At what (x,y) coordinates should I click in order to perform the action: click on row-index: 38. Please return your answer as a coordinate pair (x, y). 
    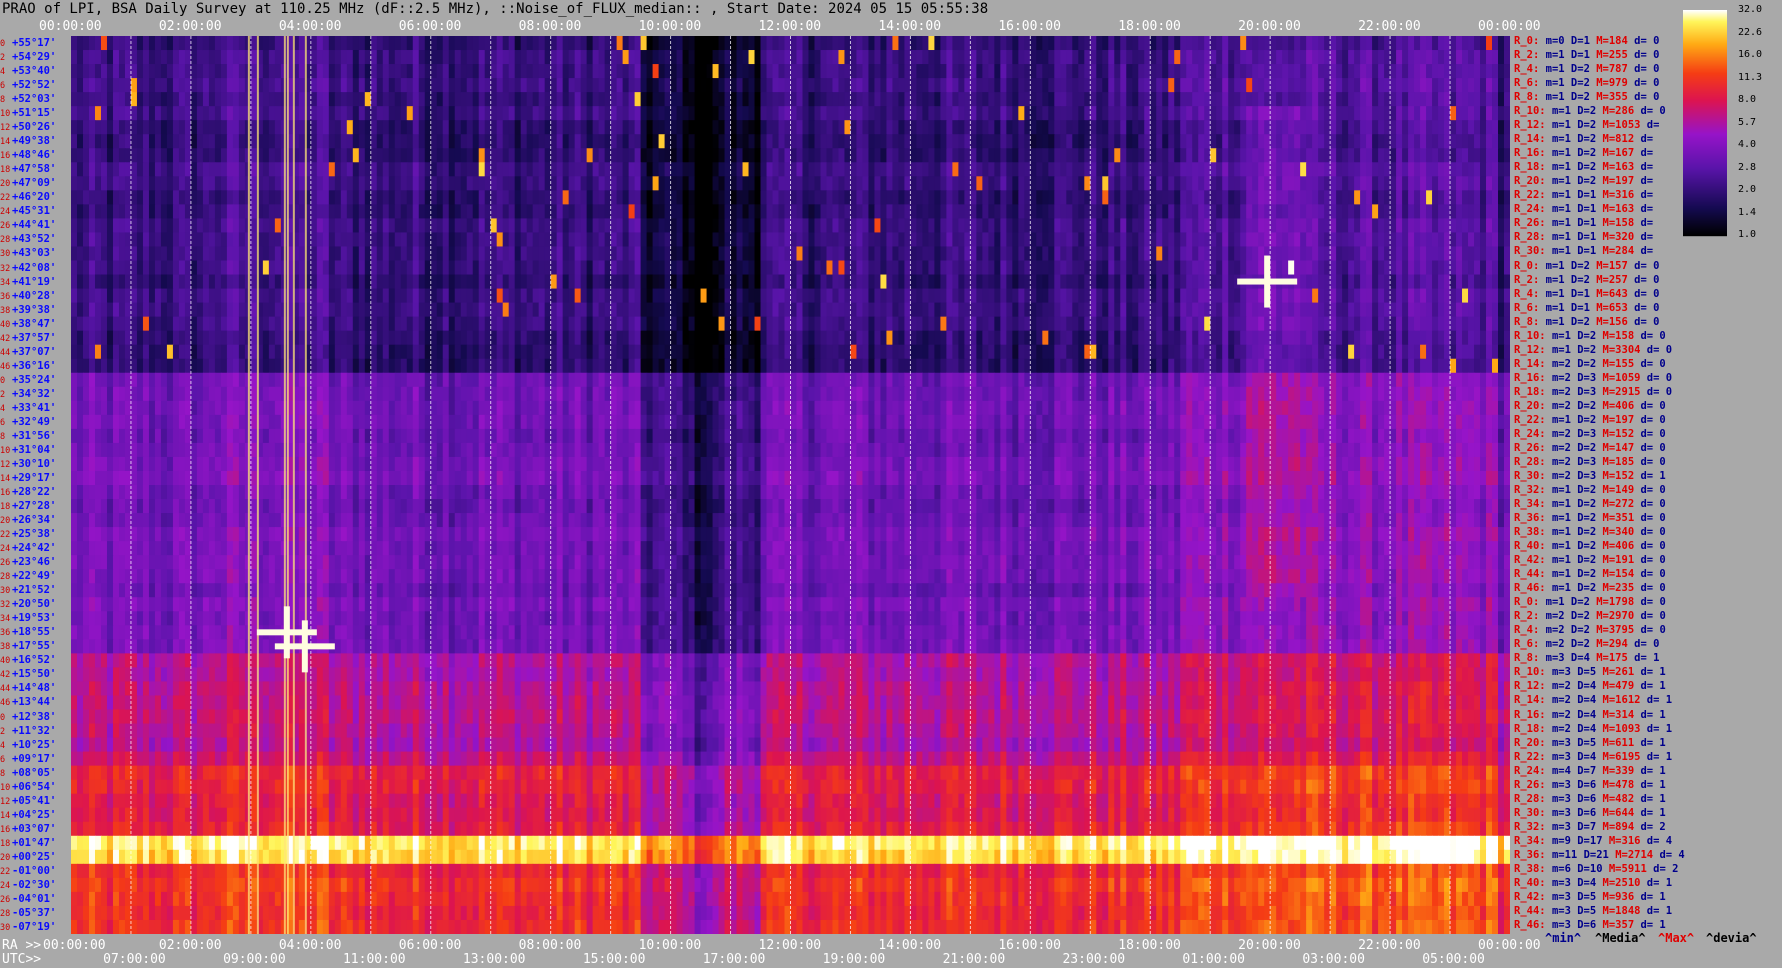
    Looking at the image, I should click on (5, 647).